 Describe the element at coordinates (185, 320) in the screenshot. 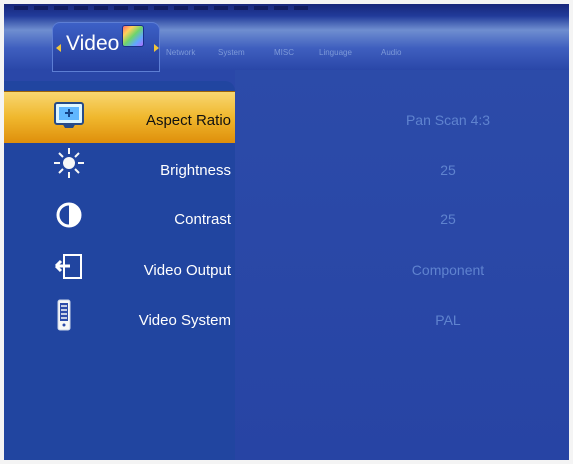

I see `setting-label-video-system: Video System` at that location.